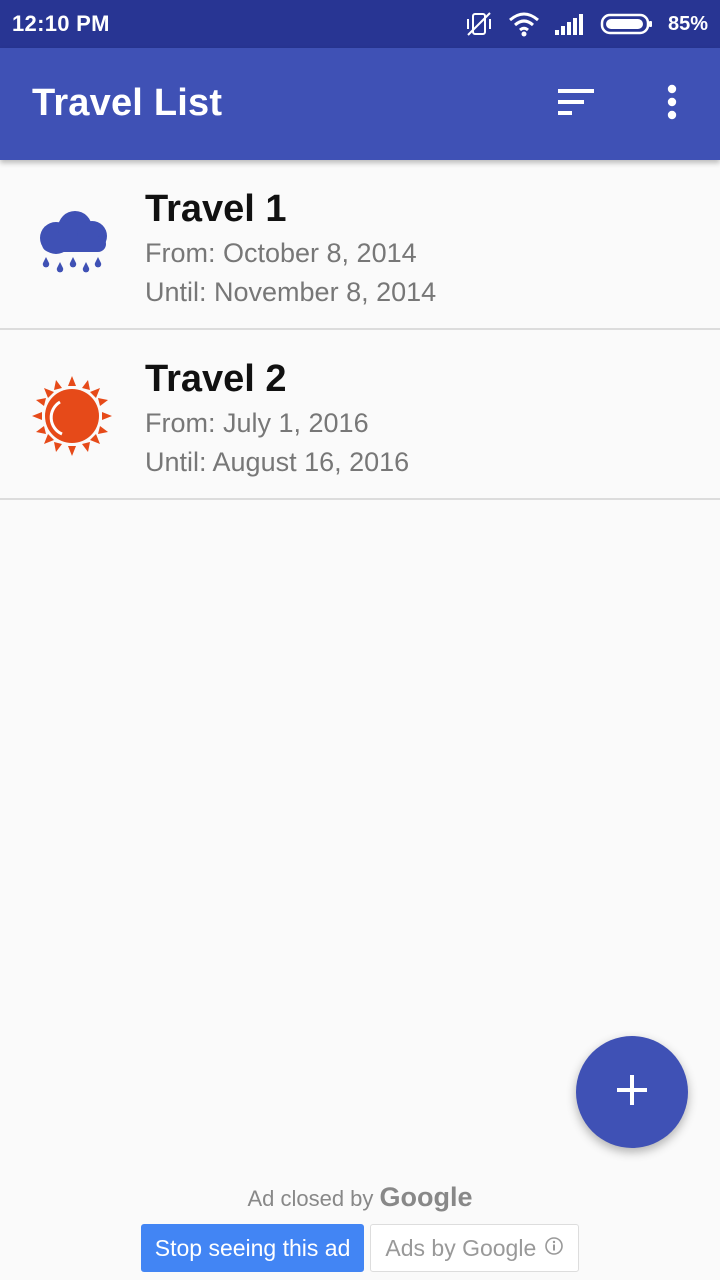  I want to click on ad-closed-text: Ad closed by, so click(310, 1198).